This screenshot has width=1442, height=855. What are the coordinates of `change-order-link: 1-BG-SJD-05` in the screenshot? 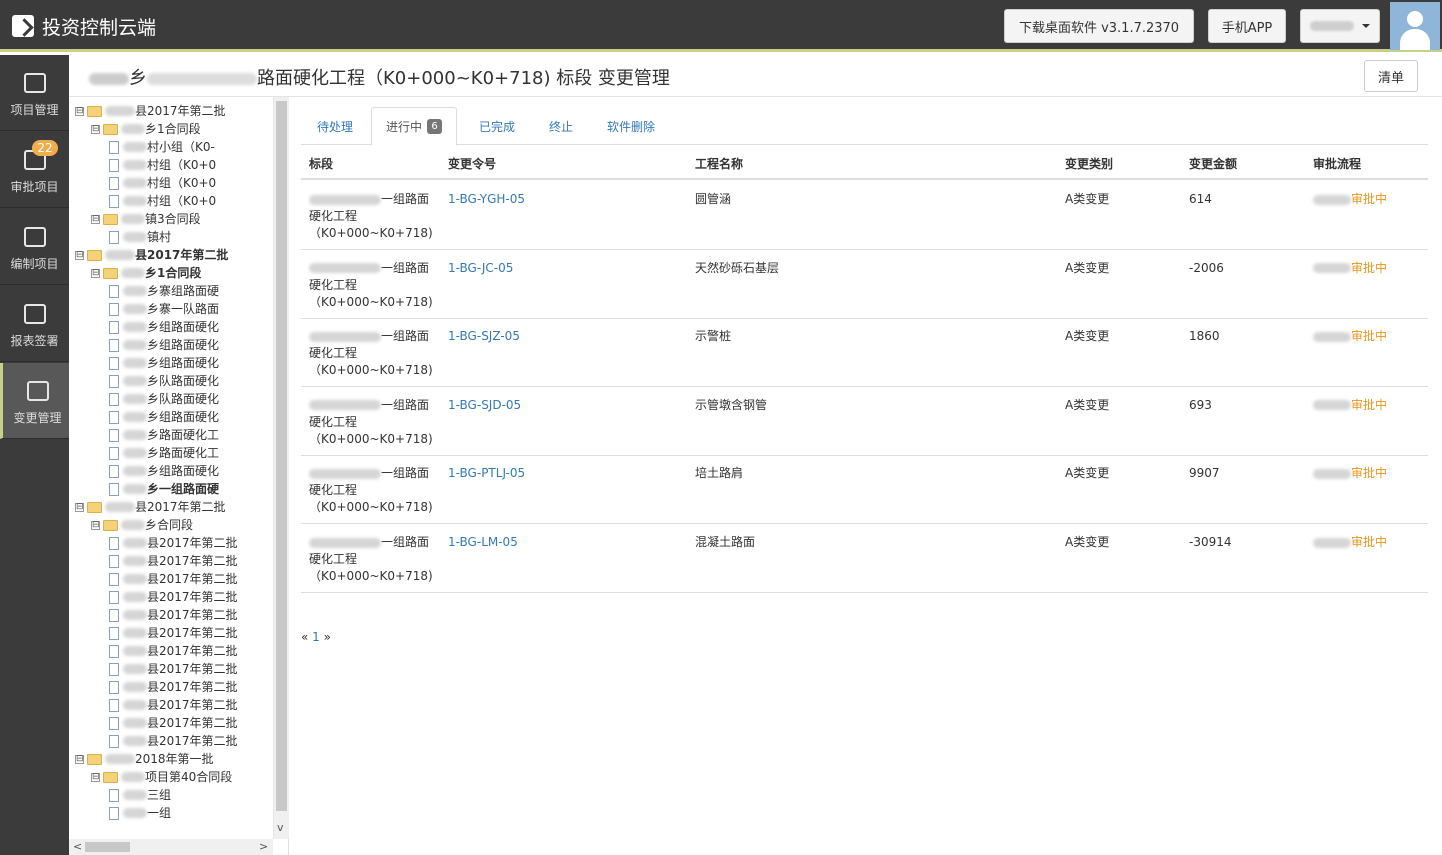 It's located at (484, 405).